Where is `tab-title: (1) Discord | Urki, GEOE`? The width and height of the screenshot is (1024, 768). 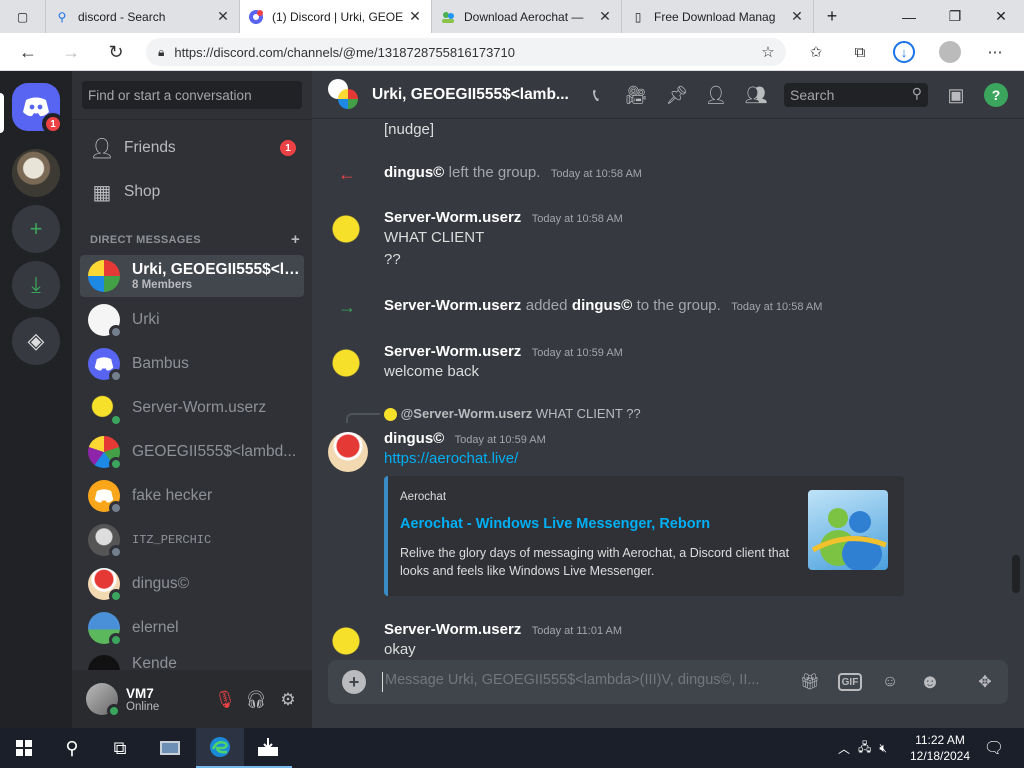
tab-title: (1) Discord | Urki, GEOE is located at coordinates (338, 16).